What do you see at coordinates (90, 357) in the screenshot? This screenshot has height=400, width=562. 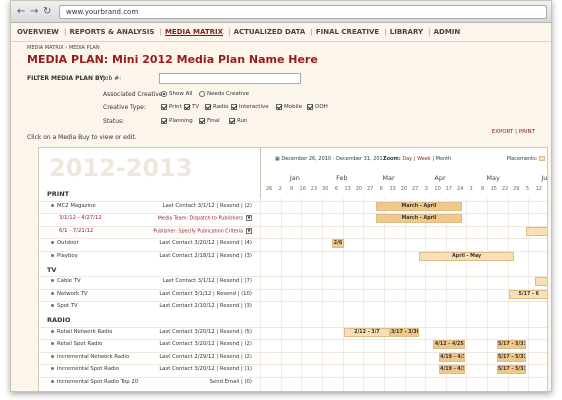 I see `media-buy-name: Incremental Network Radio` at bounding box center [90, 357].